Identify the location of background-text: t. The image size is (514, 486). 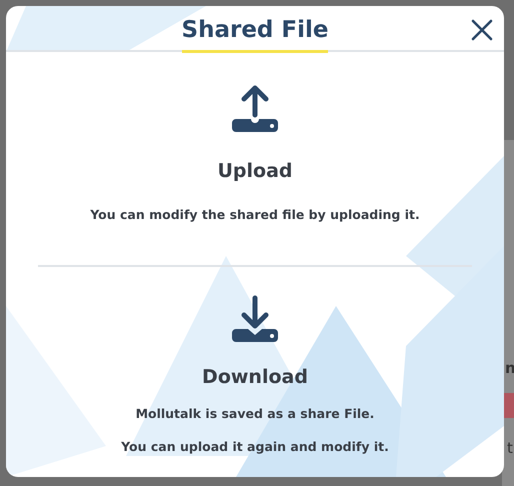
(510, 448).